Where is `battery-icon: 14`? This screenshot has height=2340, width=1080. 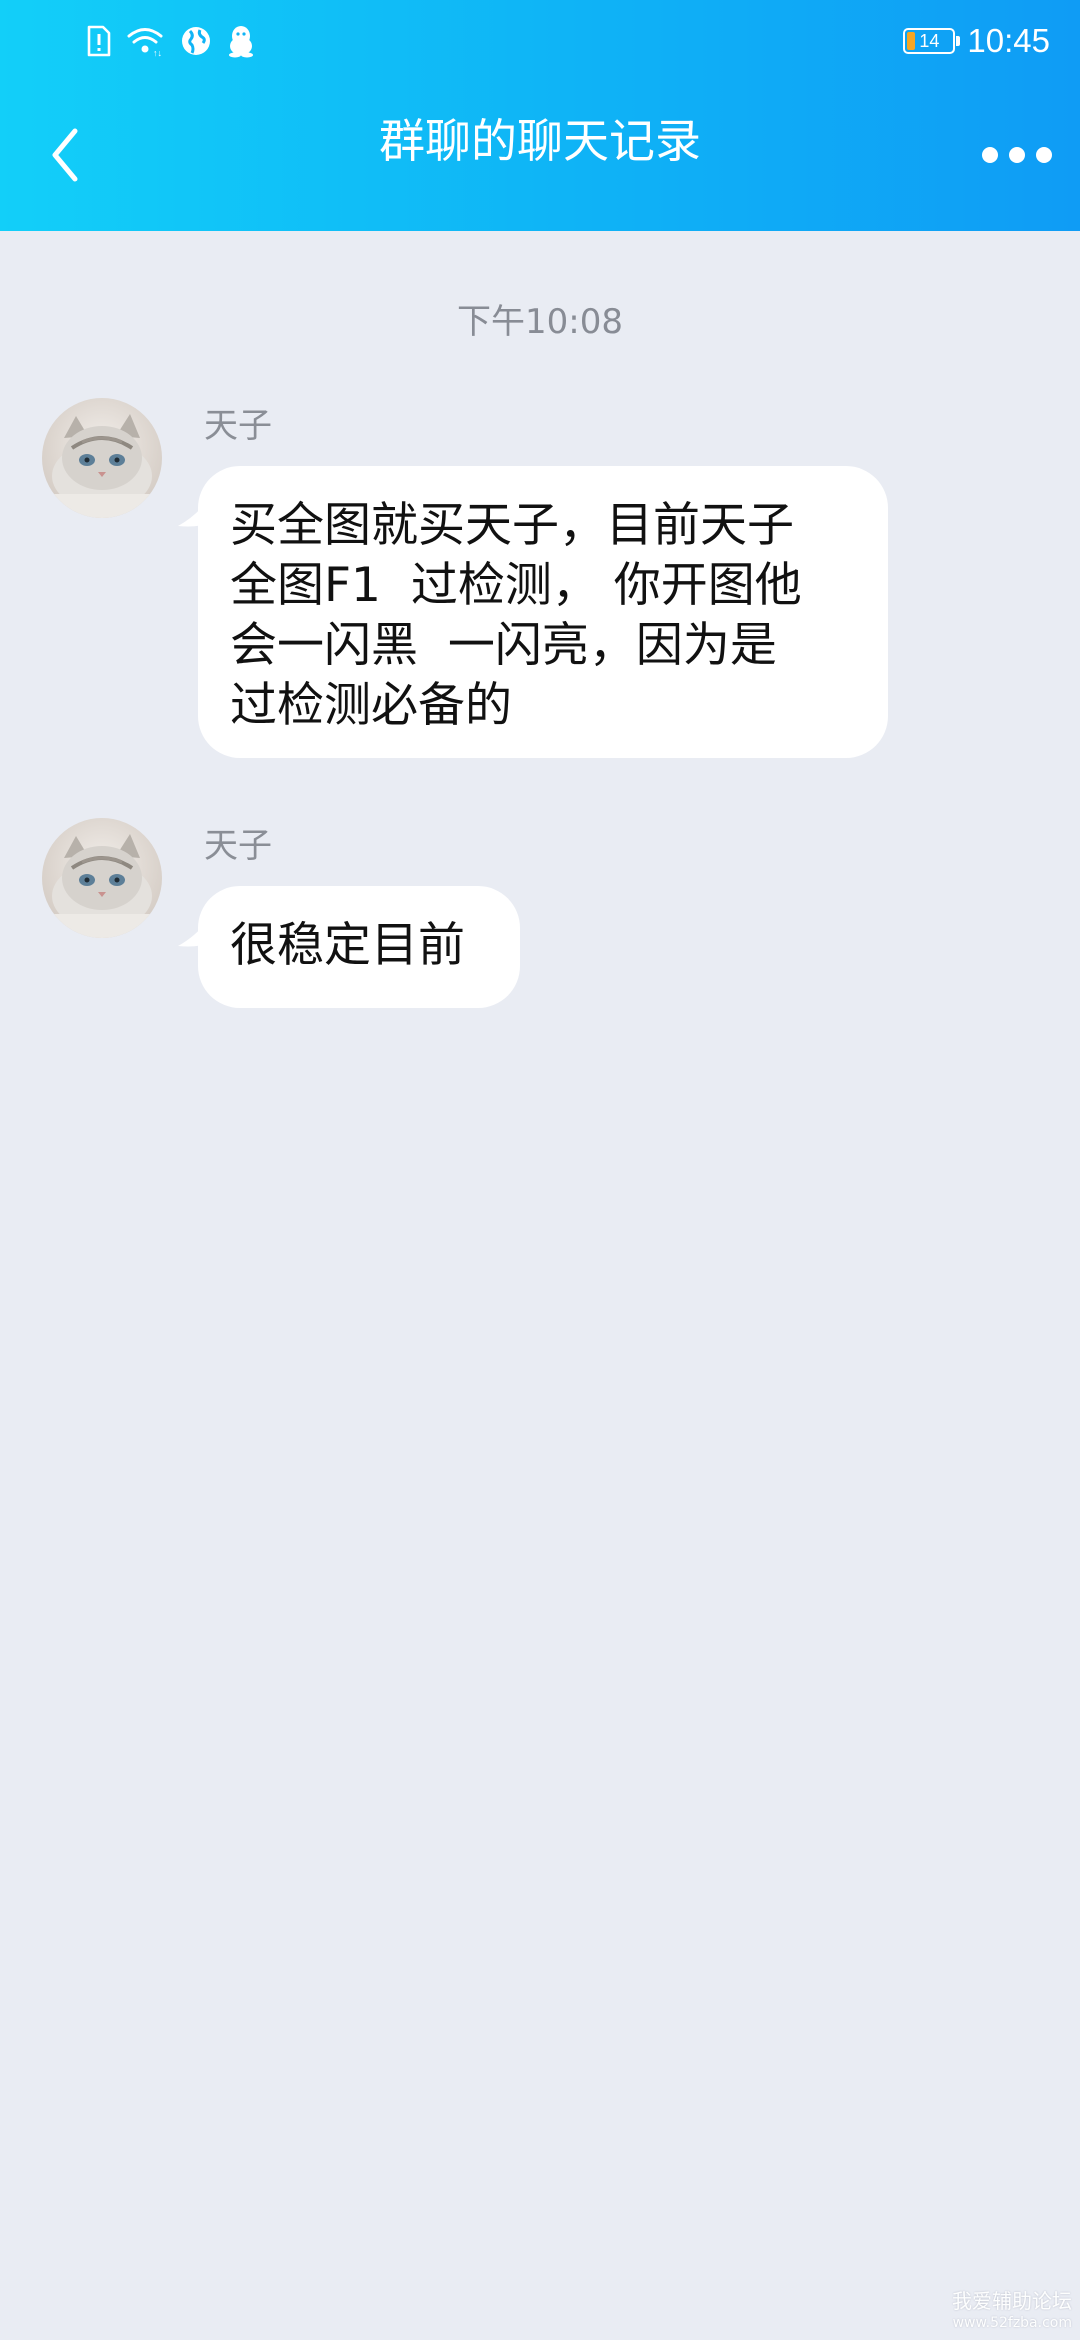
battery-icon: 14 is located at coordinates (932, 41).